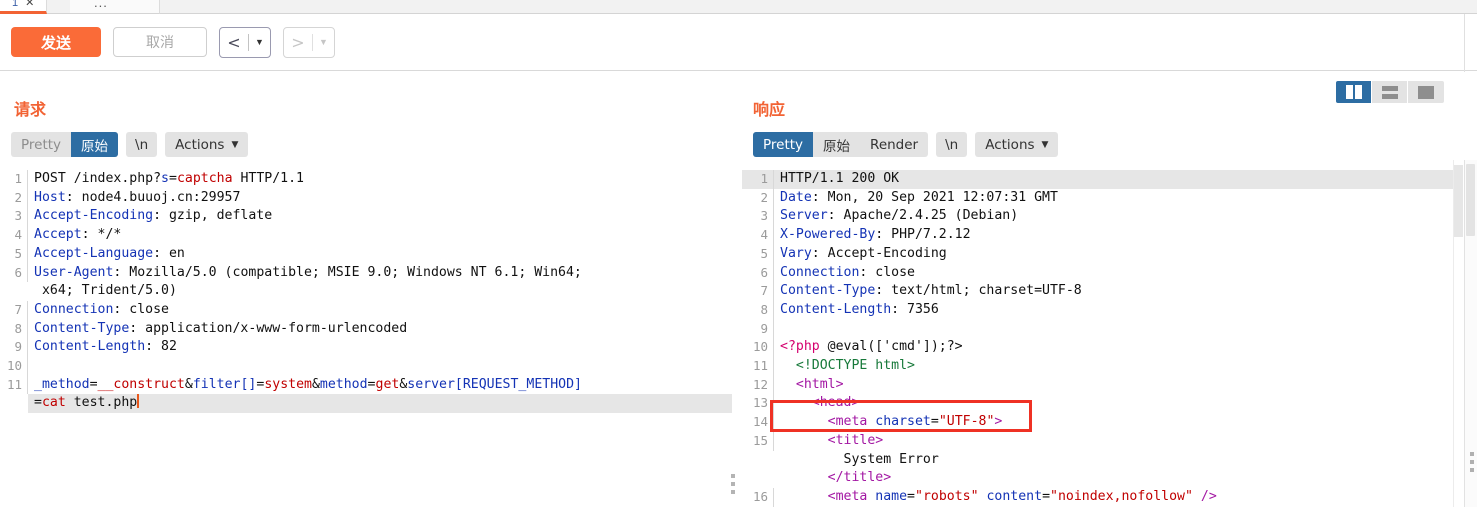 Image resolution: width=1477 pixels, height=507 pixels. What do you see at coordinates (288, 384) in the screenshot?
I see `code-token: system` at bounding box center [288, 384].